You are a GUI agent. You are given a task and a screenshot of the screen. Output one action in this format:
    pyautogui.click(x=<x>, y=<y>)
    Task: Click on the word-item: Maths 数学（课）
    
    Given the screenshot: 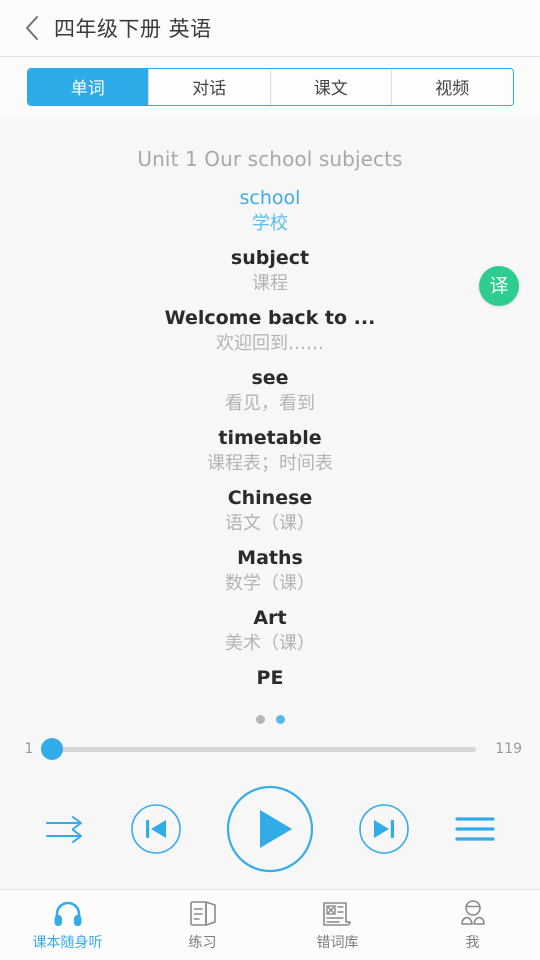 What is the action you would take?
    pyautogui.click(x=270, y=571)
    